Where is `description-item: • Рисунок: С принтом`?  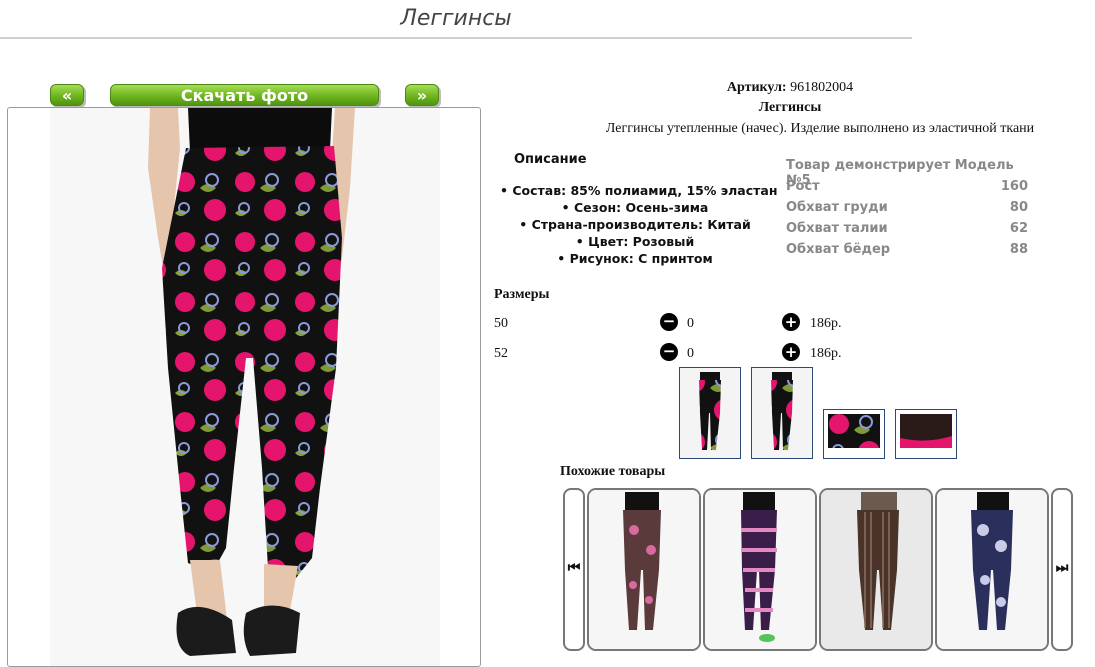 description-item: • Рисунок: С принтом is located at coordinates (635, 258).